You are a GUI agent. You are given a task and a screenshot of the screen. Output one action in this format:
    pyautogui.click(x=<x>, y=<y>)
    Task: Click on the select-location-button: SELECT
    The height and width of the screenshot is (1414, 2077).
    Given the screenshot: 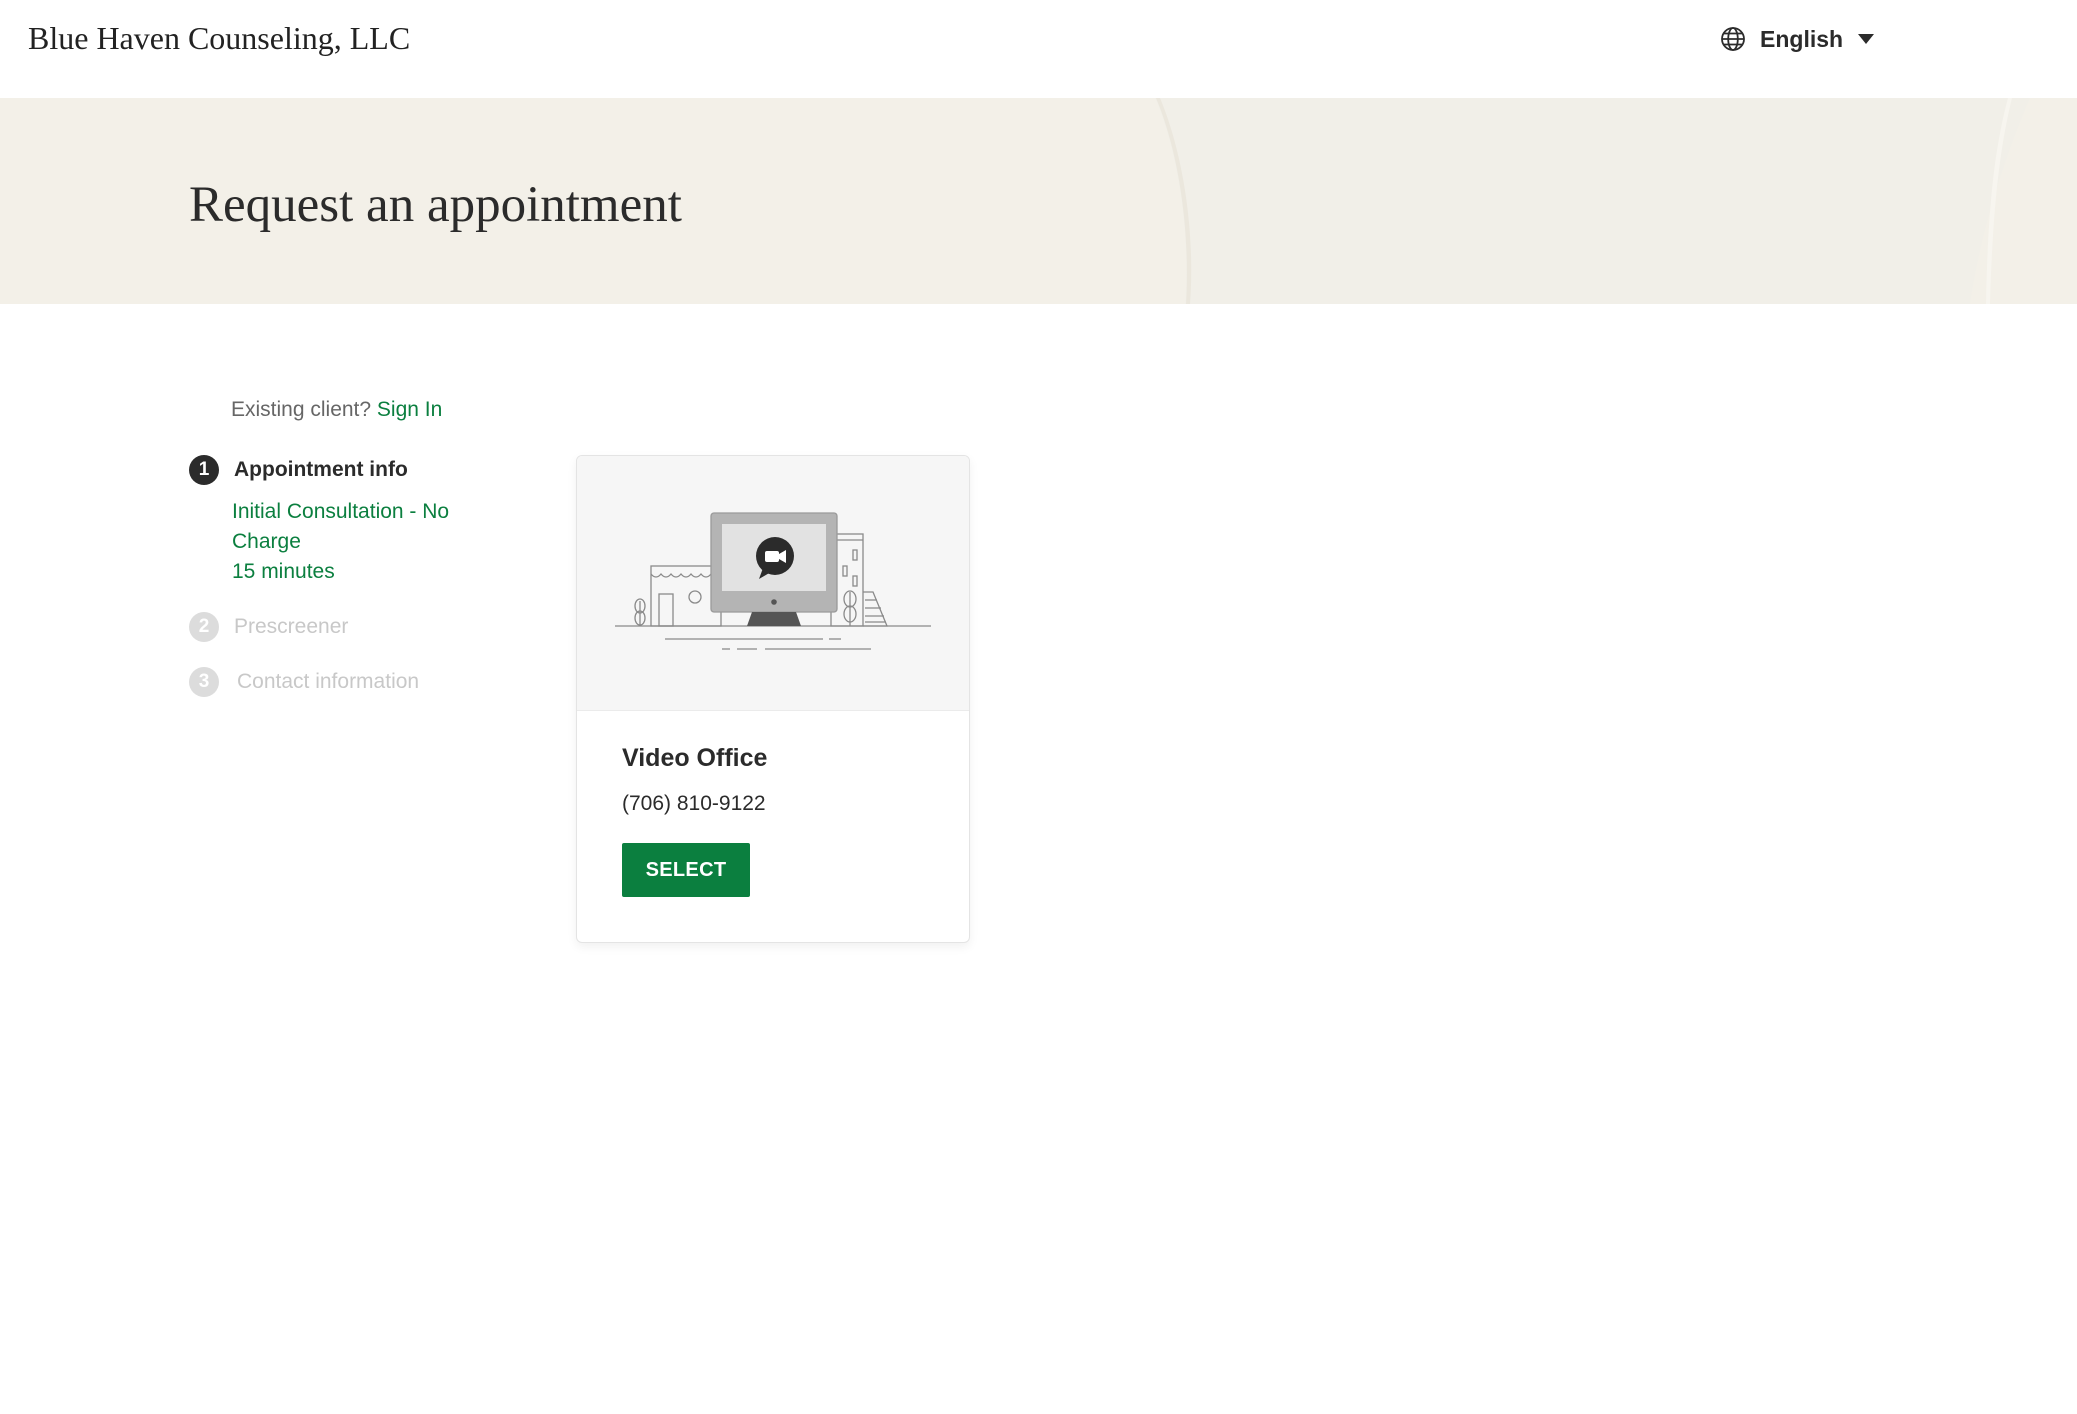 What is the action you would take?
    pyautogui.click(x=686, y=870)
    